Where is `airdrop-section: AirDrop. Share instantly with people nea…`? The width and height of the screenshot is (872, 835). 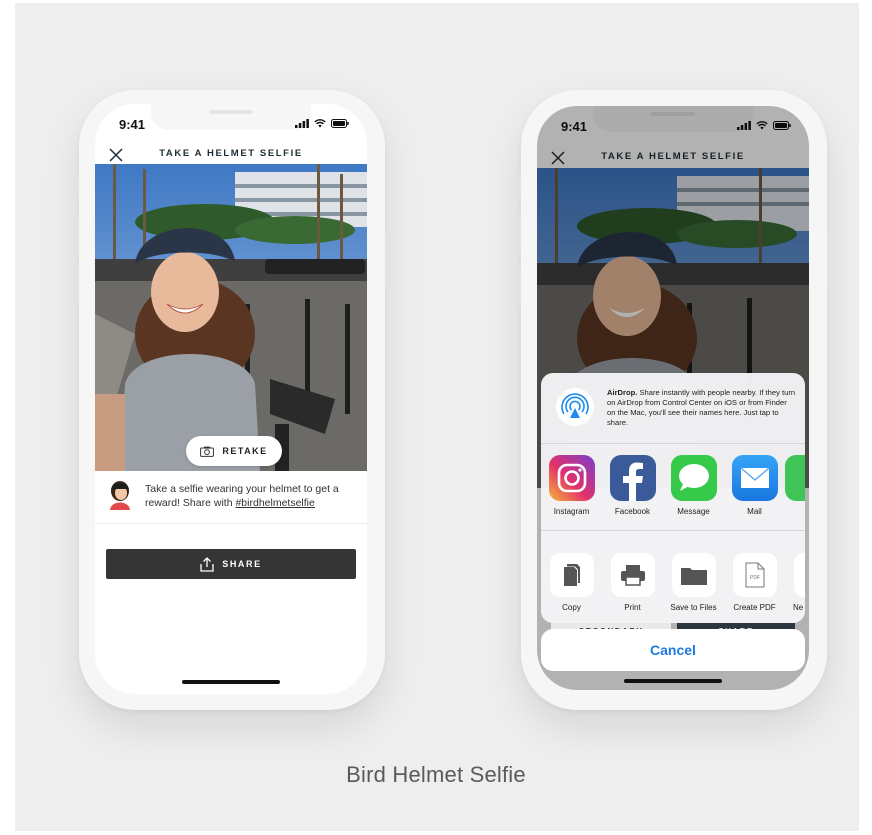 airdrop-section: AirDrop. Share instantly with people nea… is located at coordinates (673, 408).